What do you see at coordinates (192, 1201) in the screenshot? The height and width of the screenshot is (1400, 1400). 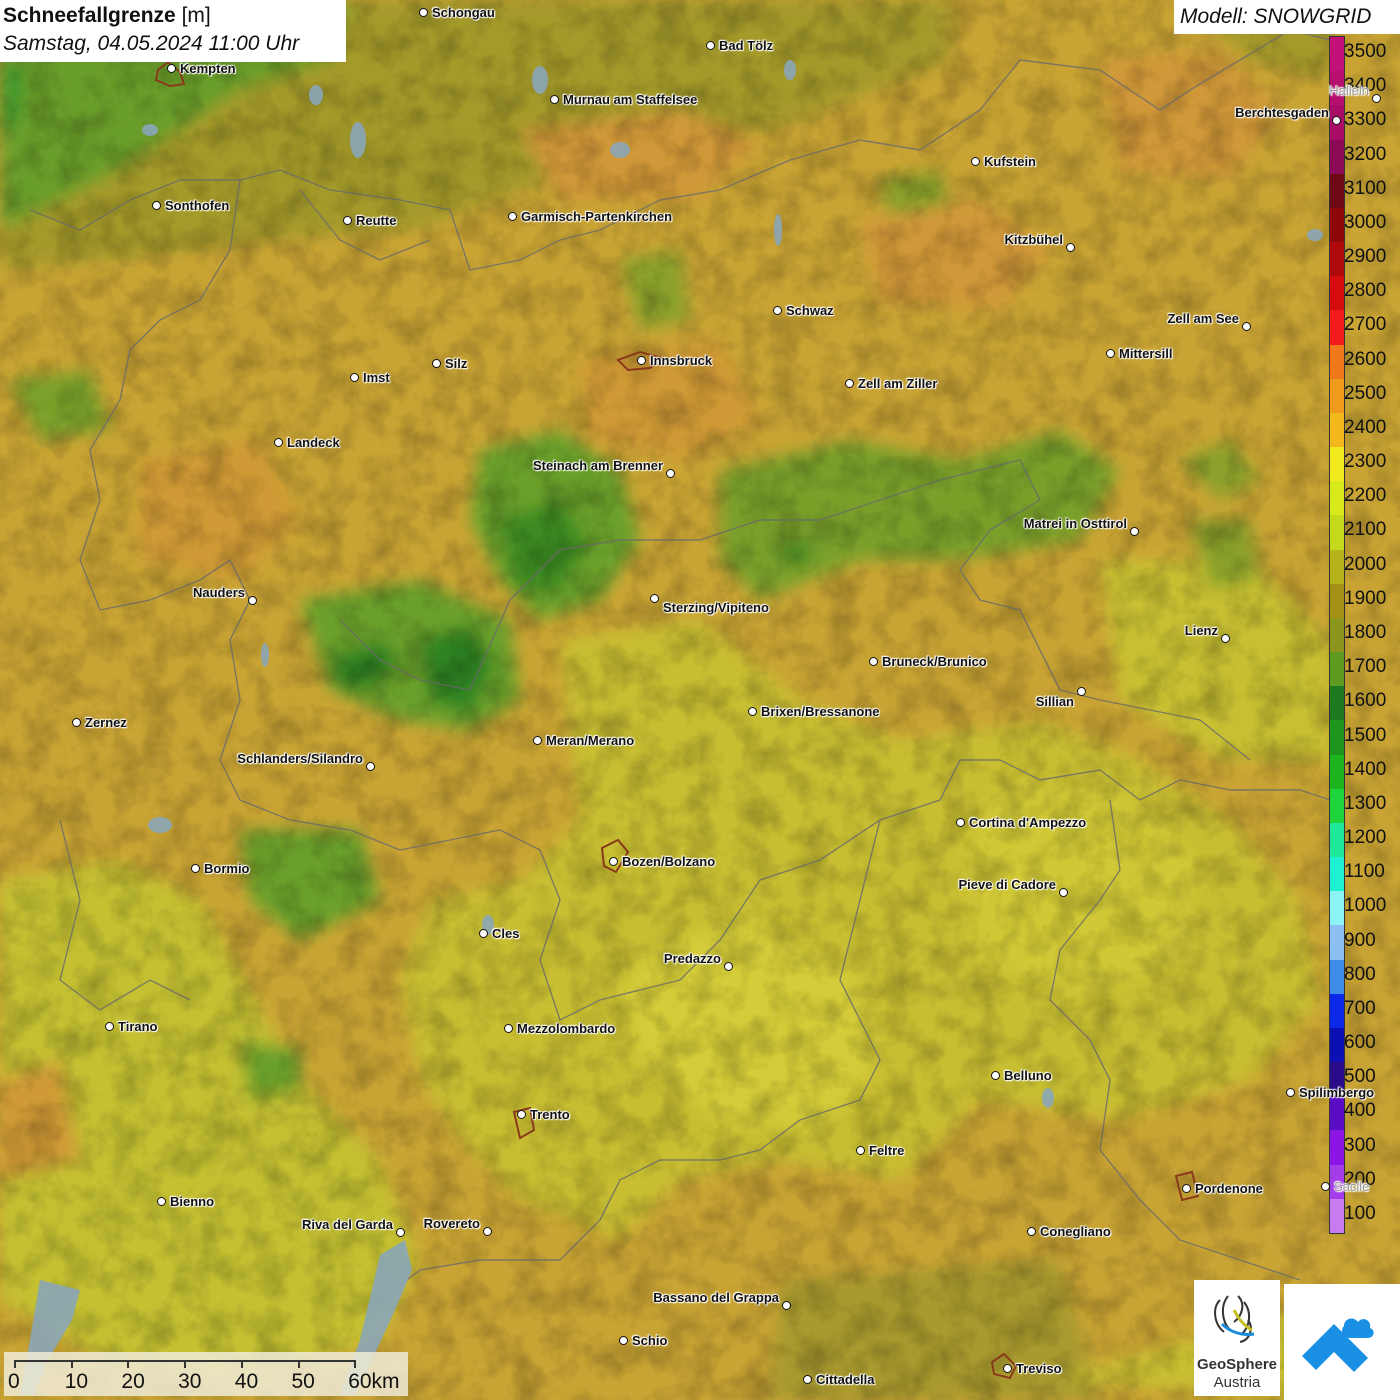 I see `city-label: Bienno` at bounding box center [192, 1201].